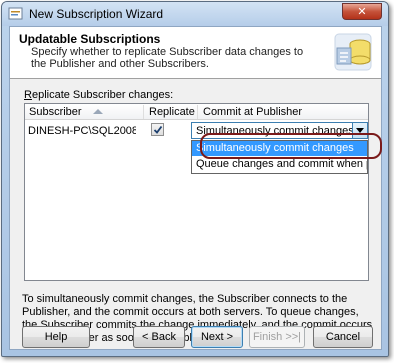 The width and height of the screenshot is (394, 363). I want to click on column-header-replicate: Replicate, so click(172, 112).